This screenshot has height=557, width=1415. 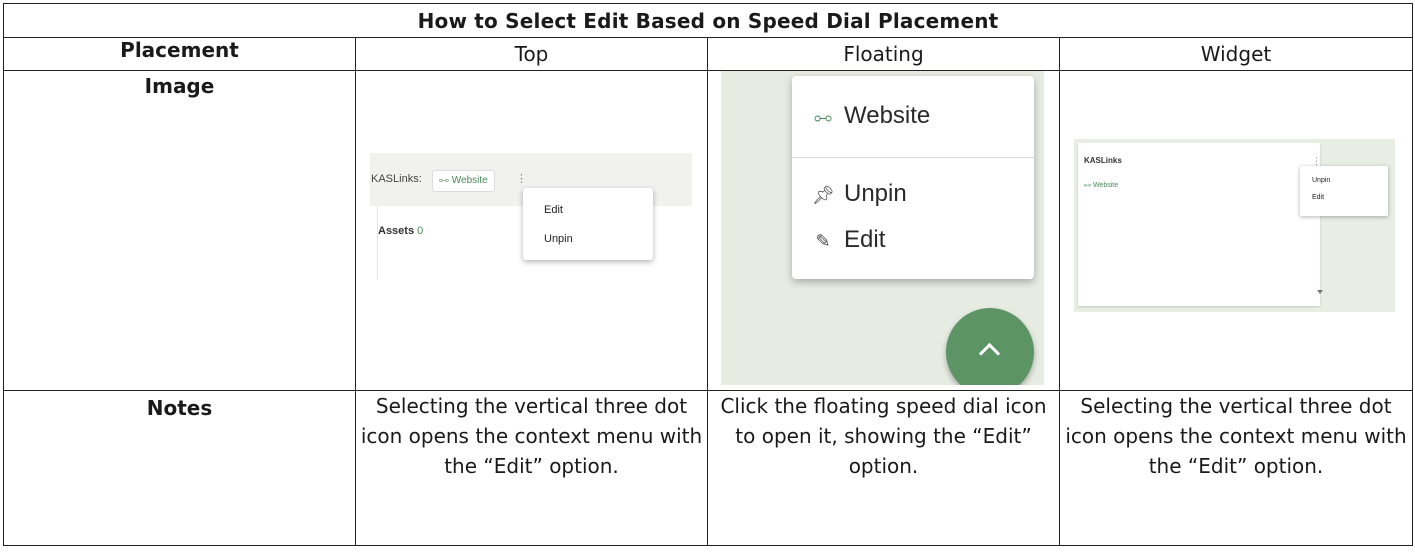 I want to click on menu-divider, so click(x=913, y=157).